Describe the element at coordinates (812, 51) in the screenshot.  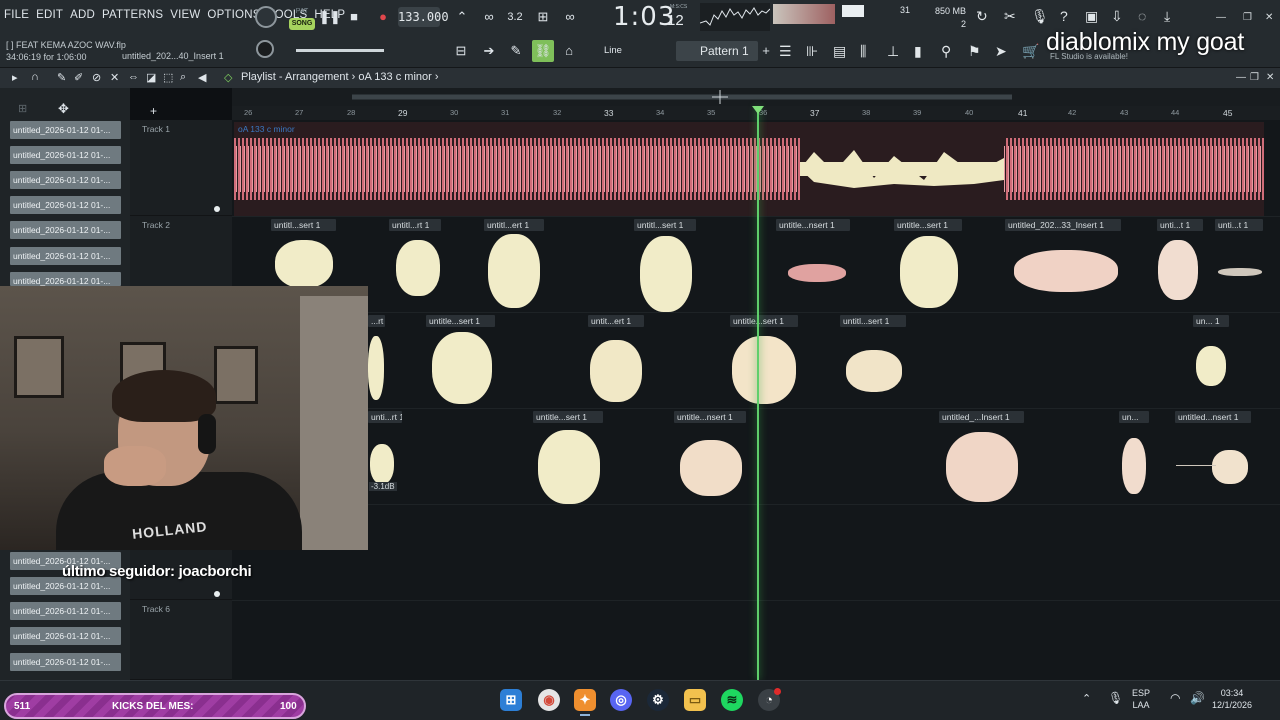
I see `mixer-icon: ⊪` at that location.